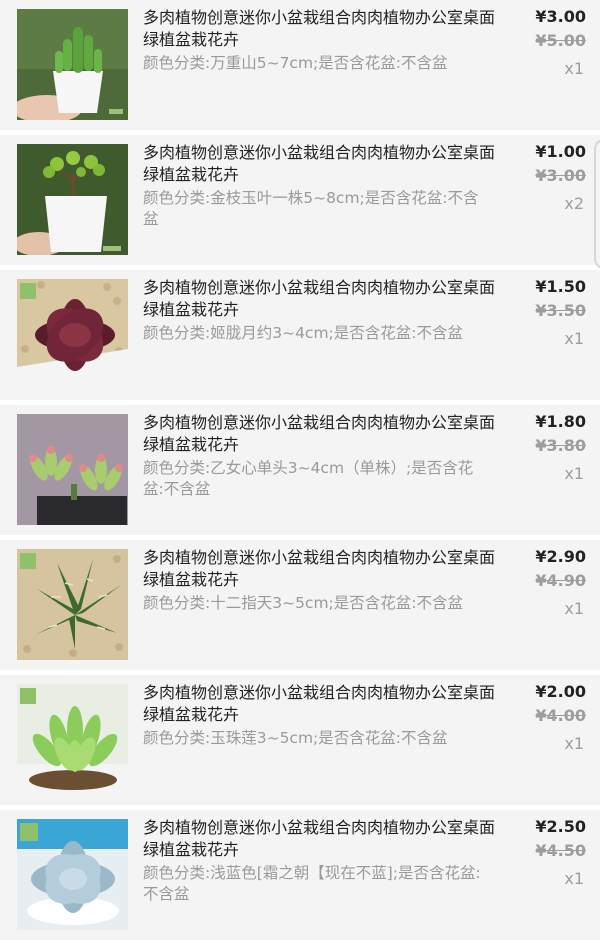 Image resolution: width=600 pixels, height=951 pixels. I want to click on item-spec: 颜色分类:姬胧月约3~4cm;是否含花盆:不含盆, so click(303, 333).